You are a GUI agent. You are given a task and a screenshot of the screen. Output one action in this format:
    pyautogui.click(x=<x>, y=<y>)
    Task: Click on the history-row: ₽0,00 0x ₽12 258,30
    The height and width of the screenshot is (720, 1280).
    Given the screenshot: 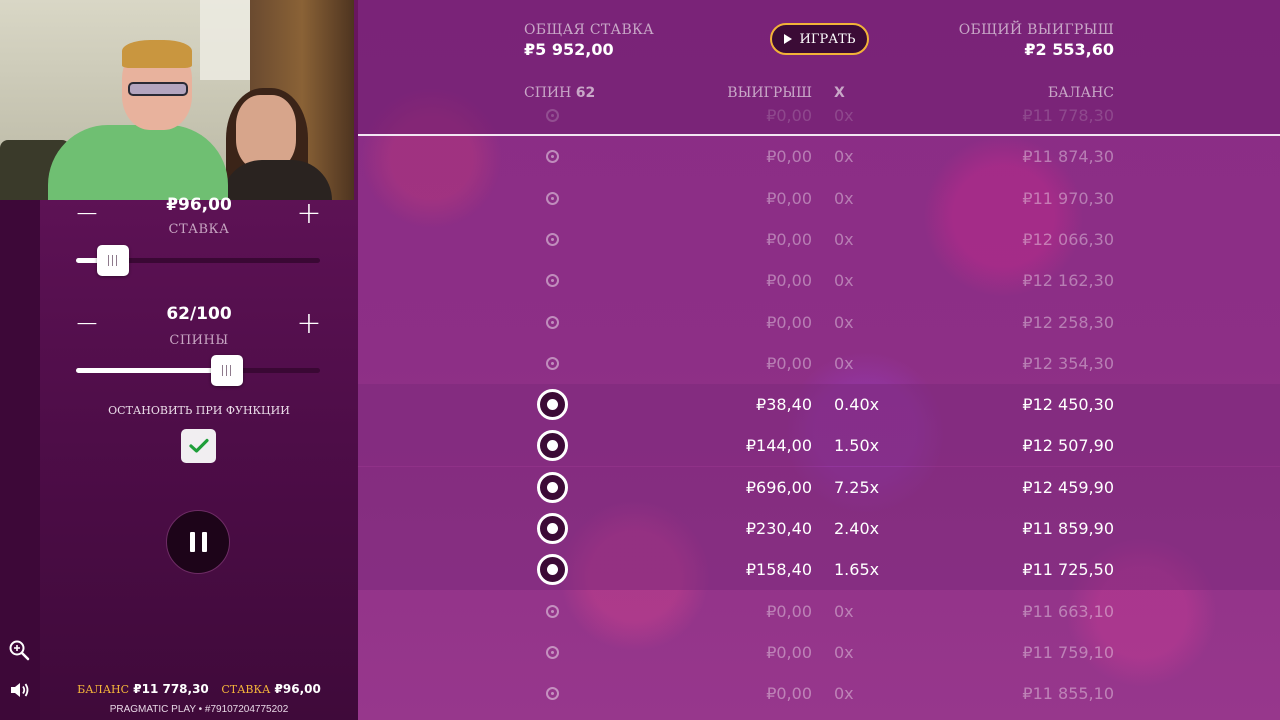 What is the action you would take?
    pyautogui.click(x=819, y=322)
    